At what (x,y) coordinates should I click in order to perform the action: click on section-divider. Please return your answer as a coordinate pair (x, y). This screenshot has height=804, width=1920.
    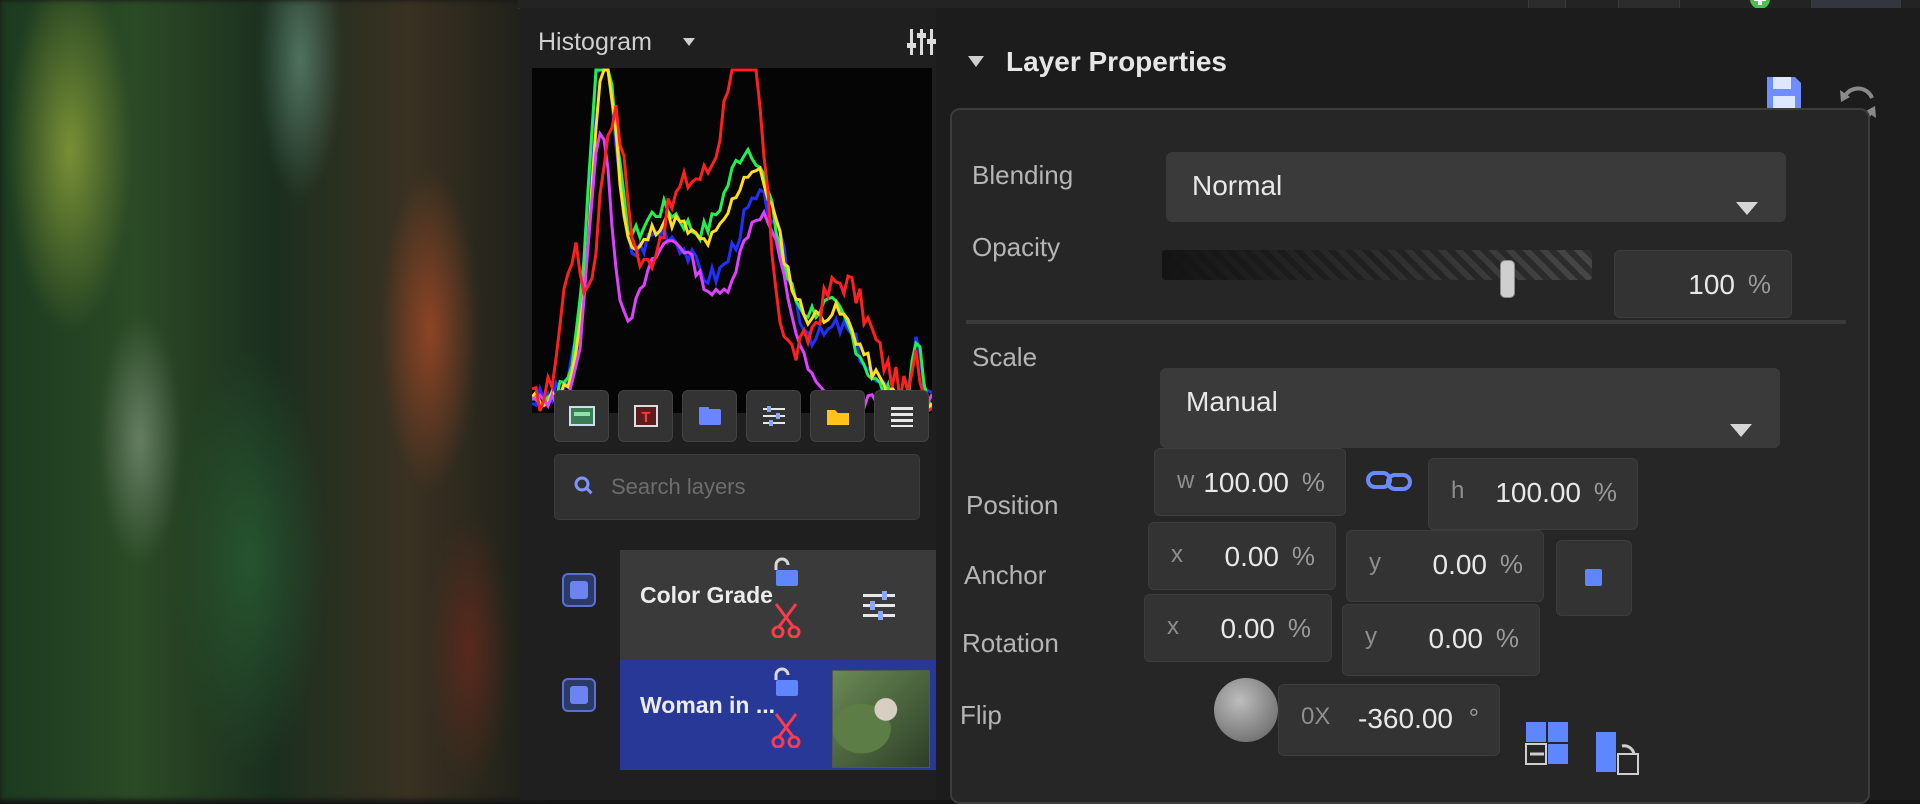
    Looking at the image, I should click on (1406, 322).